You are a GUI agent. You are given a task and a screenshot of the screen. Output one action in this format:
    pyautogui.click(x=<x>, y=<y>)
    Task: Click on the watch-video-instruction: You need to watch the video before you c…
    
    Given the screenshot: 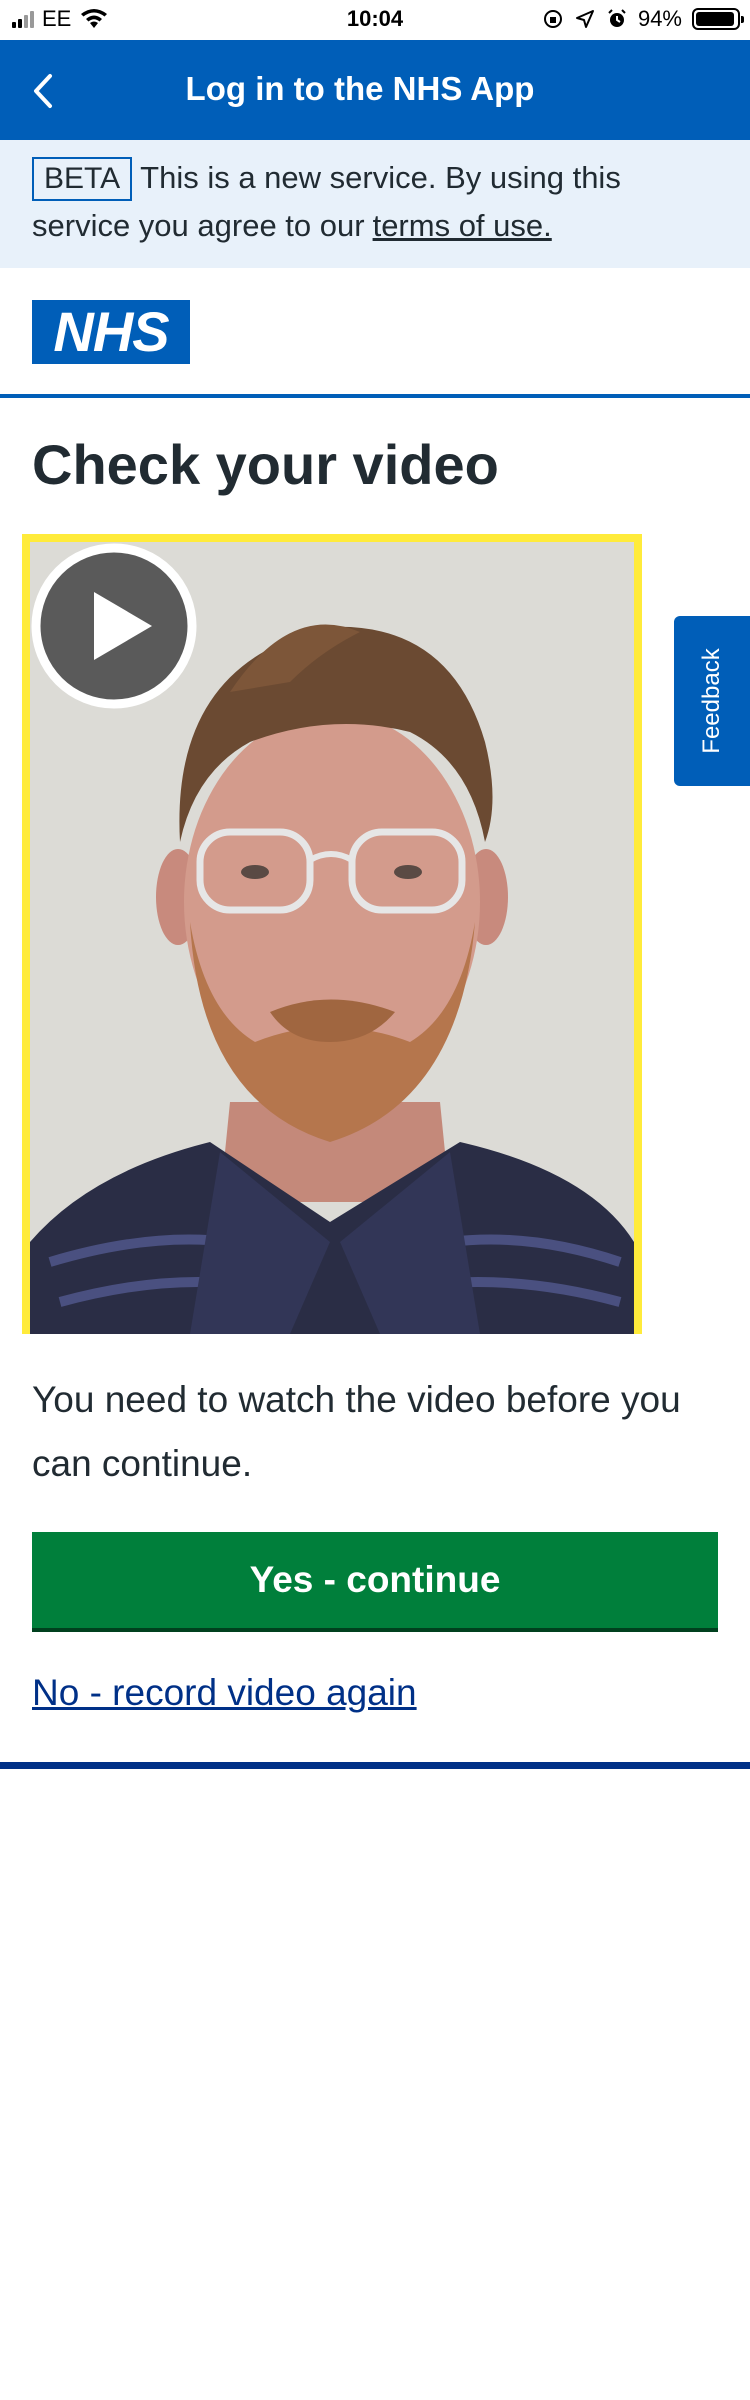 What is the action you would take?
    pyautogui.click(x=356, y=1431)
    